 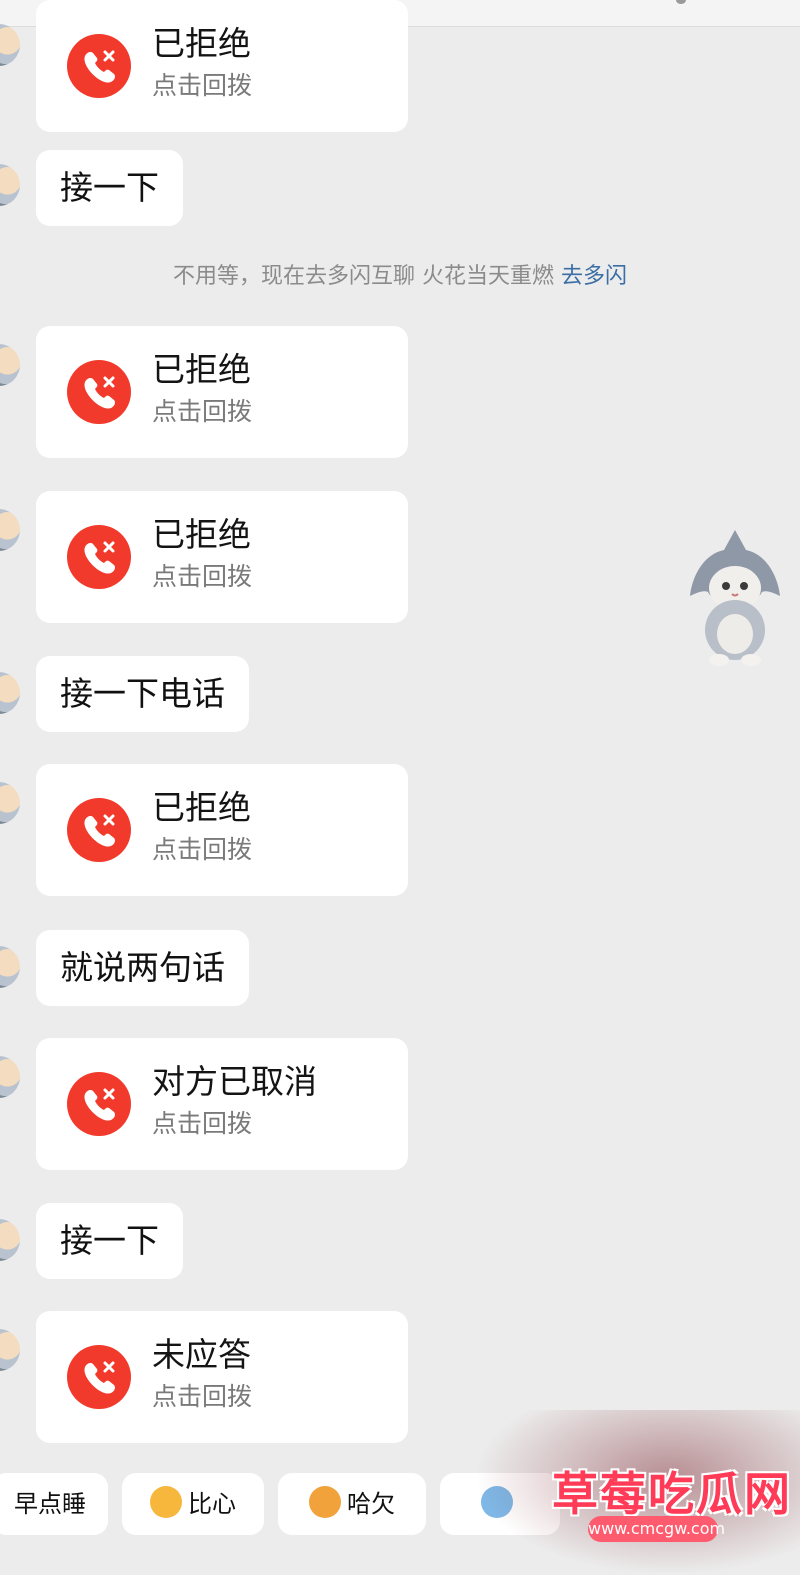 What do you see at coordinates (363, 276) in the screenshot?
I see `notice-text: 不用等，现在去多闪互聊 火花当天重燃` at bounding box center [363, 276].